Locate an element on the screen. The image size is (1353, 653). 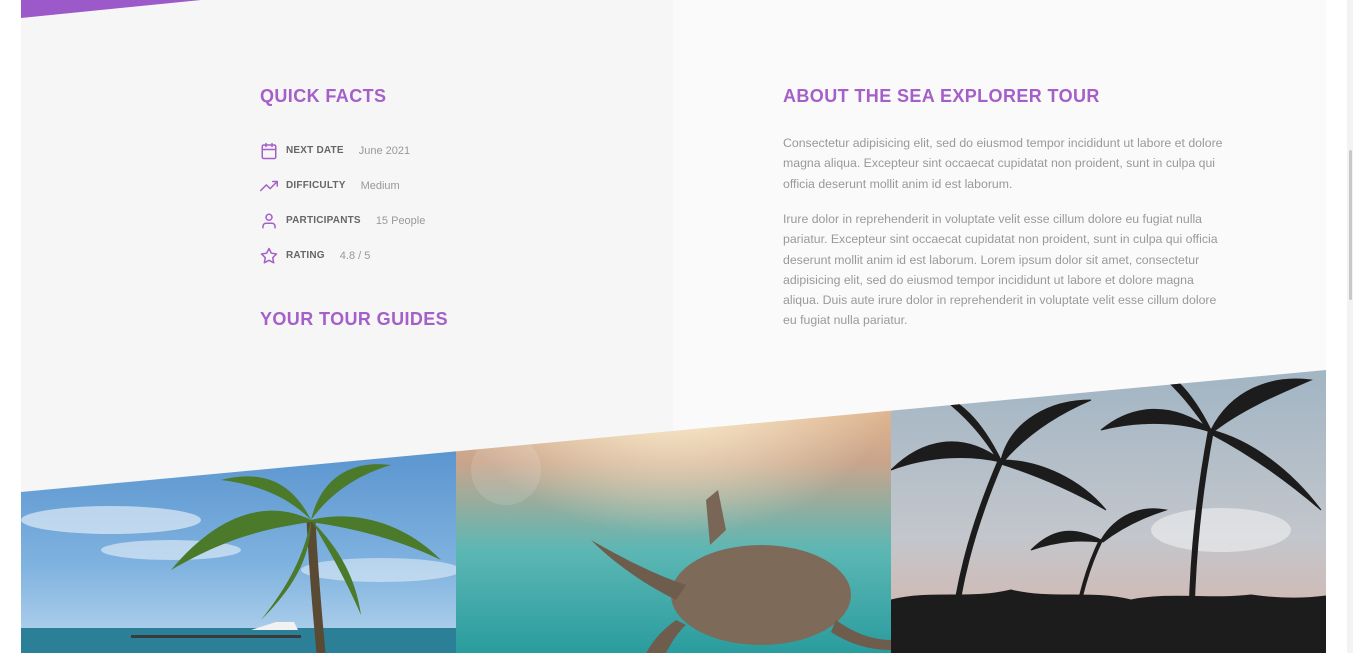
fact-value: 15 People is located at coordinates (400, 220).